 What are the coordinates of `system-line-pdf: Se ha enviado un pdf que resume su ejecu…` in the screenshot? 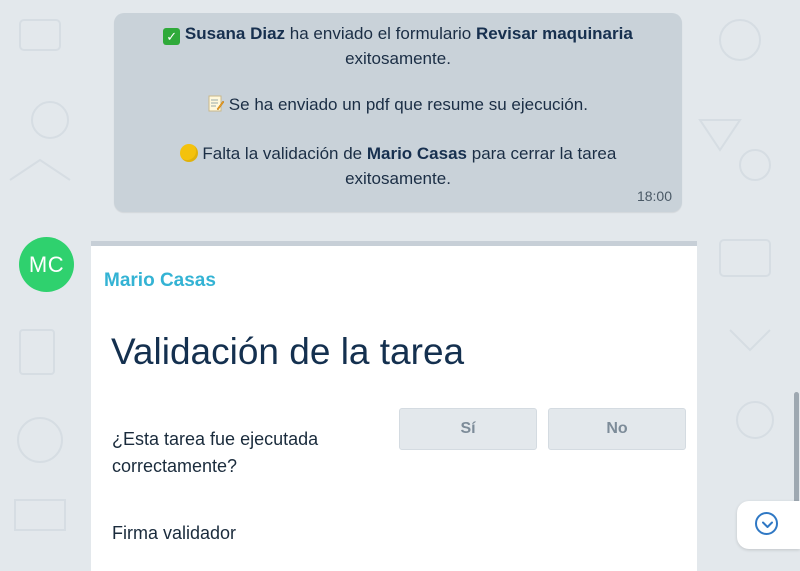 It's located at (398, 104).